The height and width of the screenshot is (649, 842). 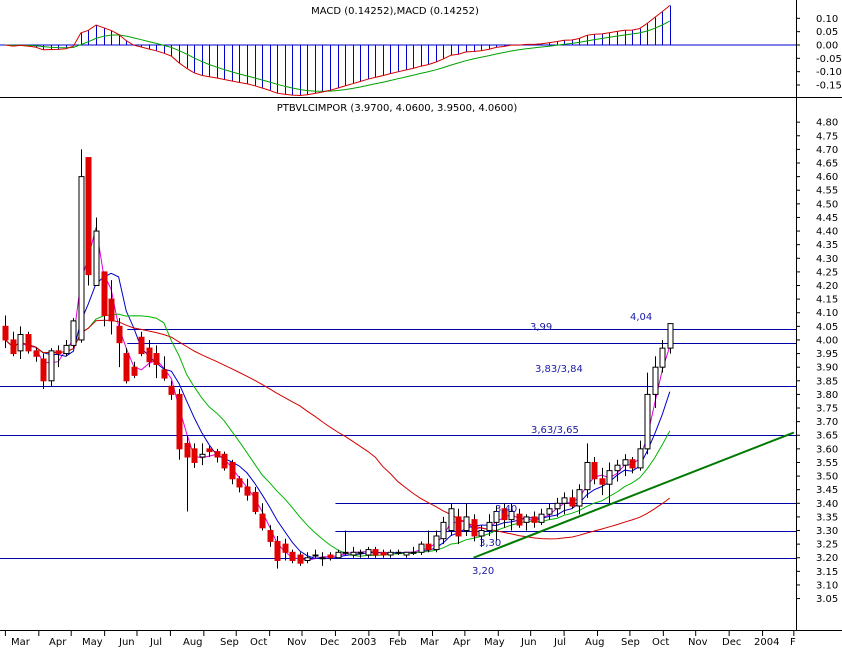 What do you see at coordinates (58, 642) in the screenshot?
I see `x-label-apr-2002: Apr` at bounding box center [58, 642].